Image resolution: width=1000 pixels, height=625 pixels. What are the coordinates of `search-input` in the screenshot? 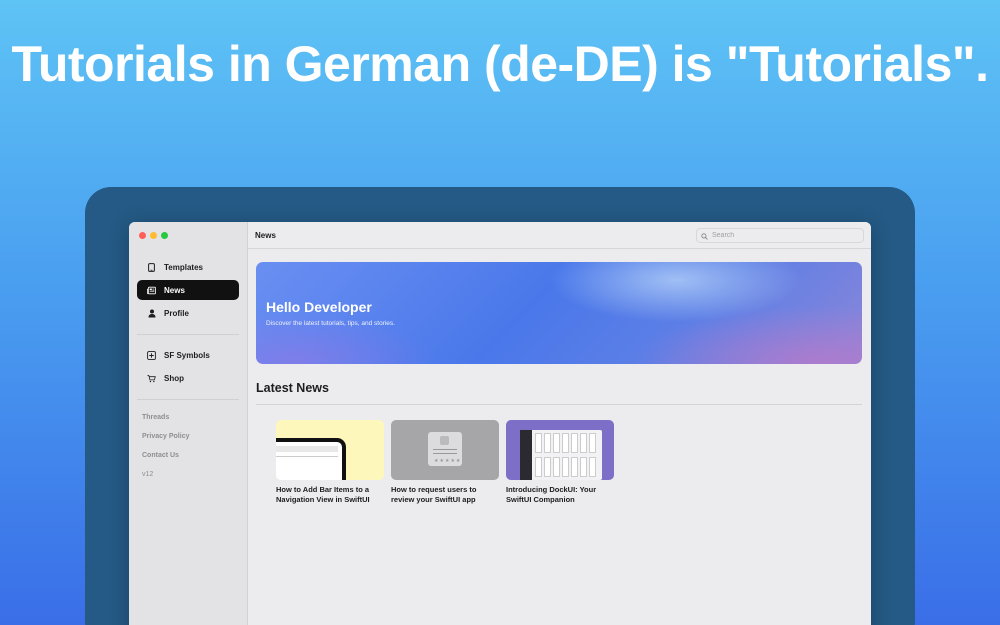 It's located at (782, 235).